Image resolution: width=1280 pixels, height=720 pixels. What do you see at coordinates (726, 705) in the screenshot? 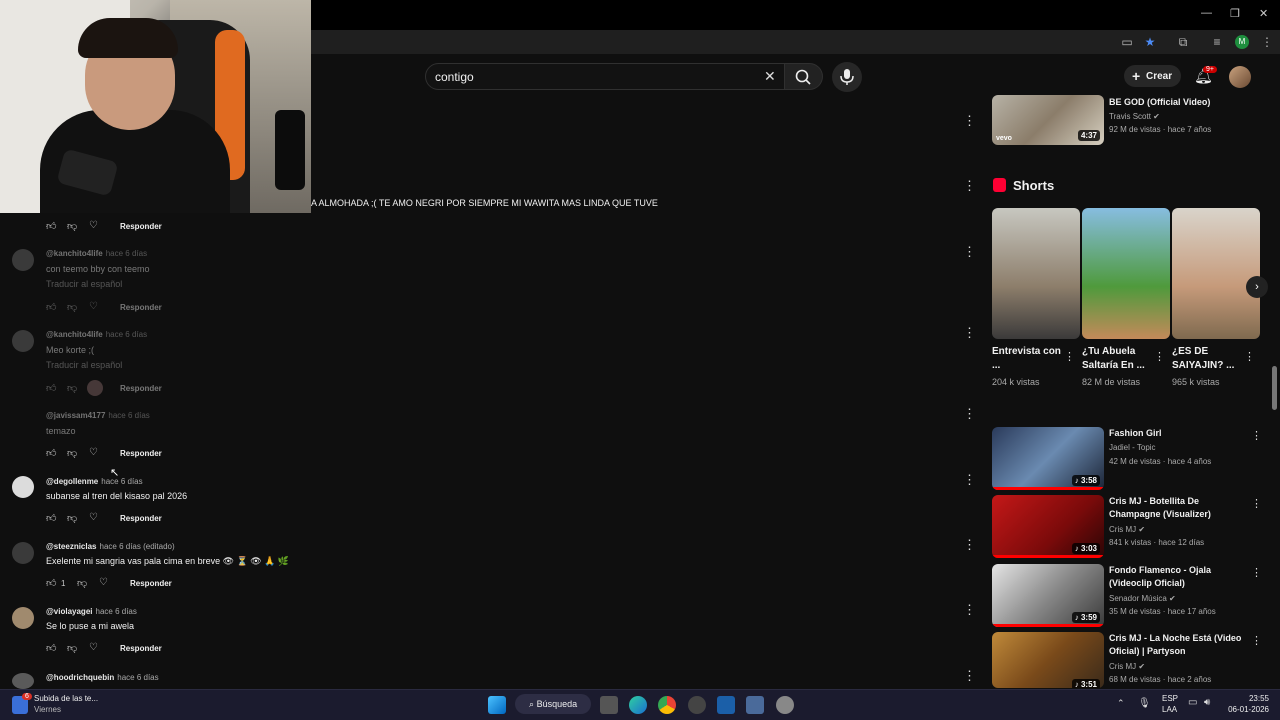
I see `steam-icon` at bounding box center [726, 705].